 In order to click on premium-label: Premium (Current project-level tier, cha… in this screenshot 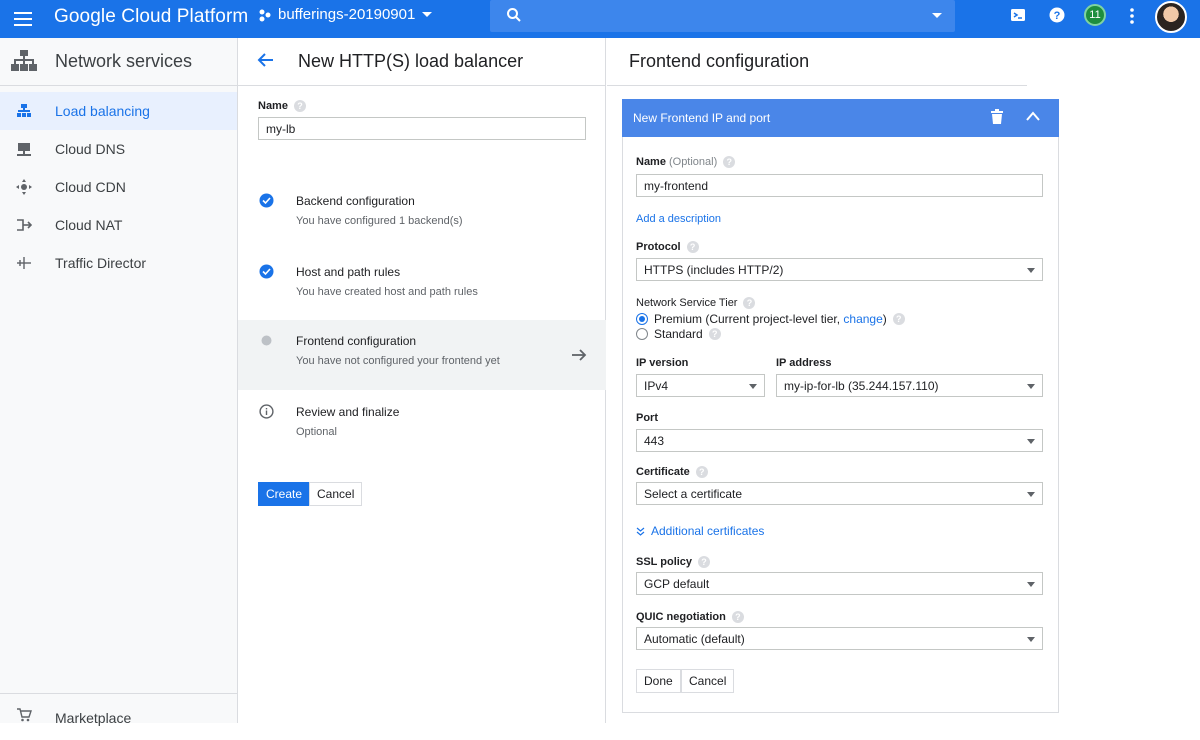, I will do `click(770, 319)`.